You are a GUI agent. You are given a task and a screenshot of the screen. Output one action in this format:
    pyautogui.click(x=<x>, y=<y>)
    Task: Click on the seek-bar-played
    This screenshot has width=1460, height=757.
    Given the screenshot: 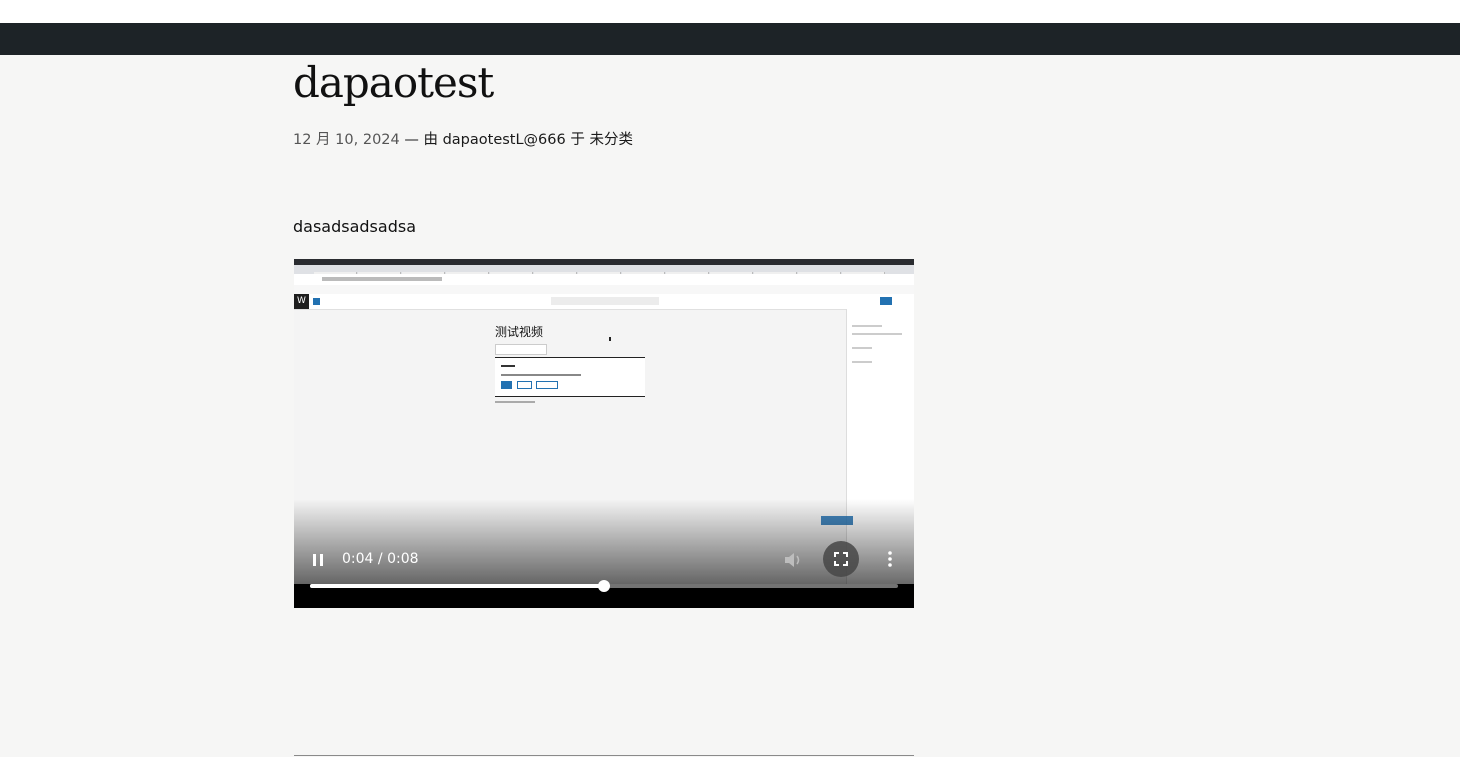 What is the action you would take?
    pyautogui.click(x=457, y=586)
    